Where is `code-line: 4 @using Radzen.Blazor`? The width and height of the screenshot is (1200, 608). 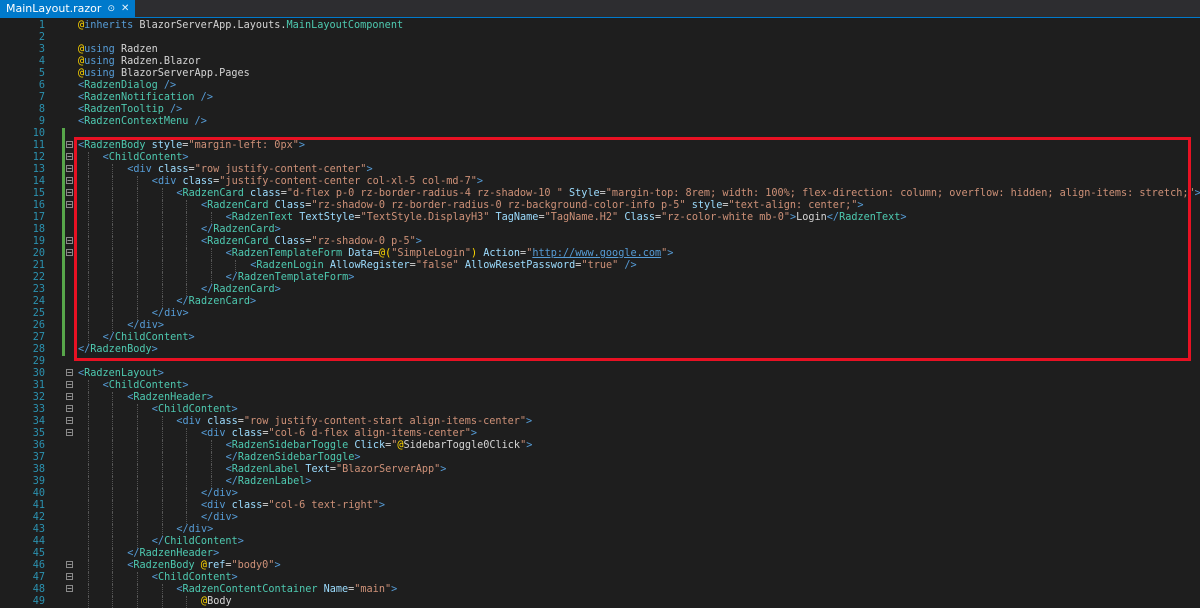 code-line: 4 @using Radzen.Blazor is located at coordinates (600, 62).